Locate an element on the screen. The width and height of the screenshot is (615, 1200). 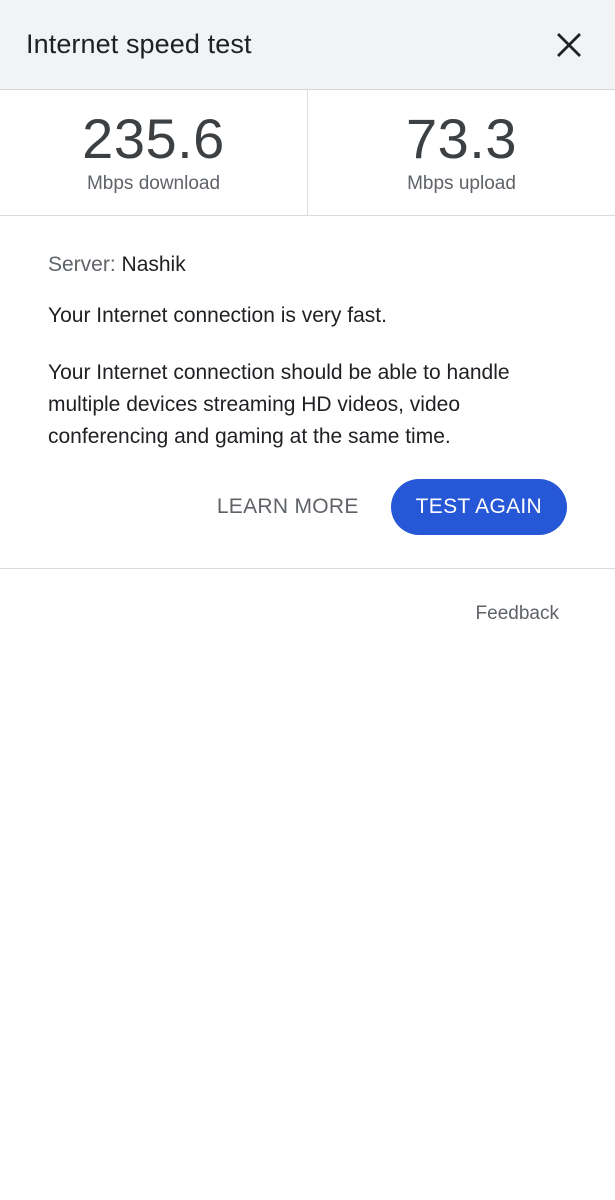
server-name: Nashik is located at coordinates (153, 264).